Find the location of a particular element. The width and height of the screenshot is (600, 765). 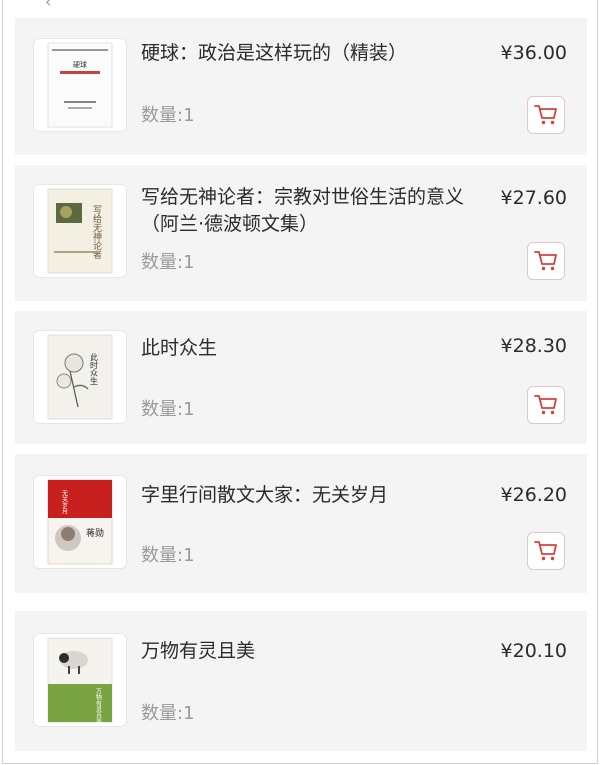

cover-title: 万物有灵且美 is located at coordinates (98, 706).